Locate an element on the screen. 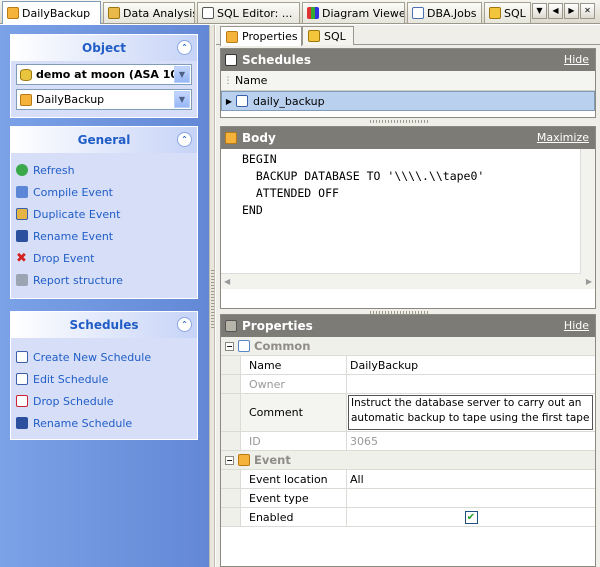 The width and height of the screenshot is (600, 567). property-row-id: ID 3065 is located at coordinates (408, 441).